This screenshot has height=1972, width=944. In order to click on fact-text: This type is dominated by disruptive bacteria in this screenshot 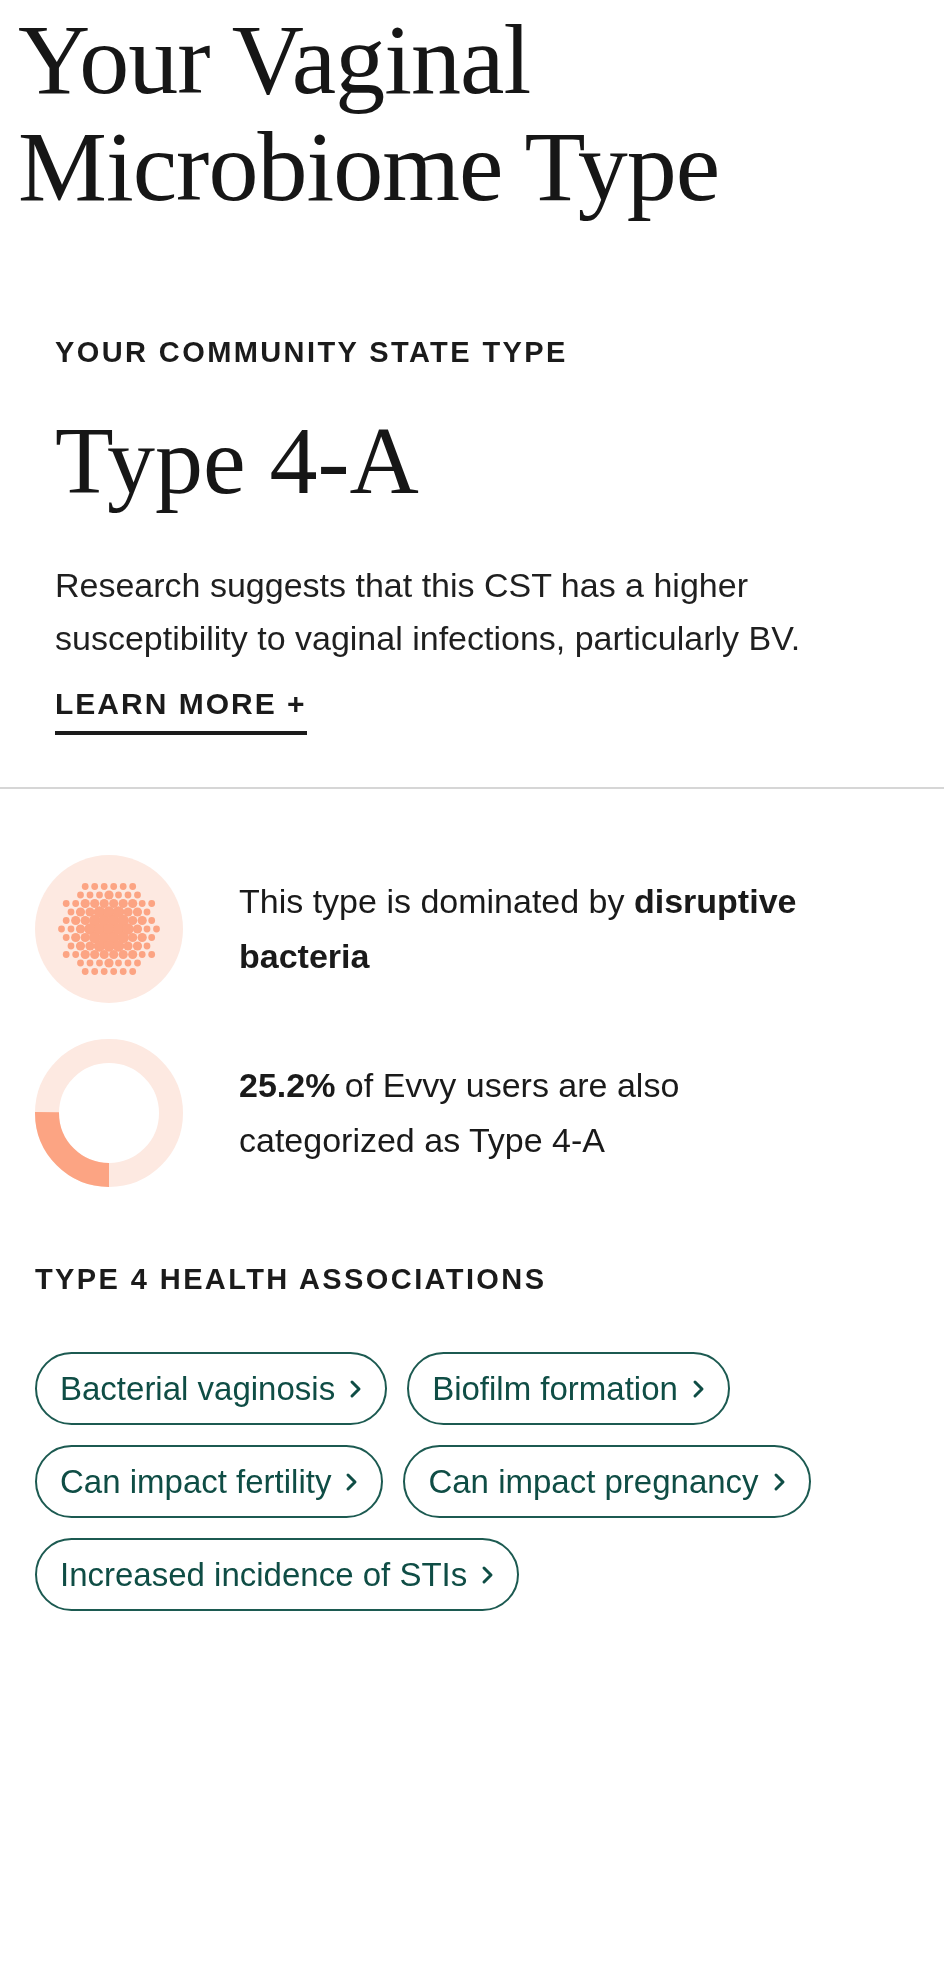, I will do `click(518, 929)`.